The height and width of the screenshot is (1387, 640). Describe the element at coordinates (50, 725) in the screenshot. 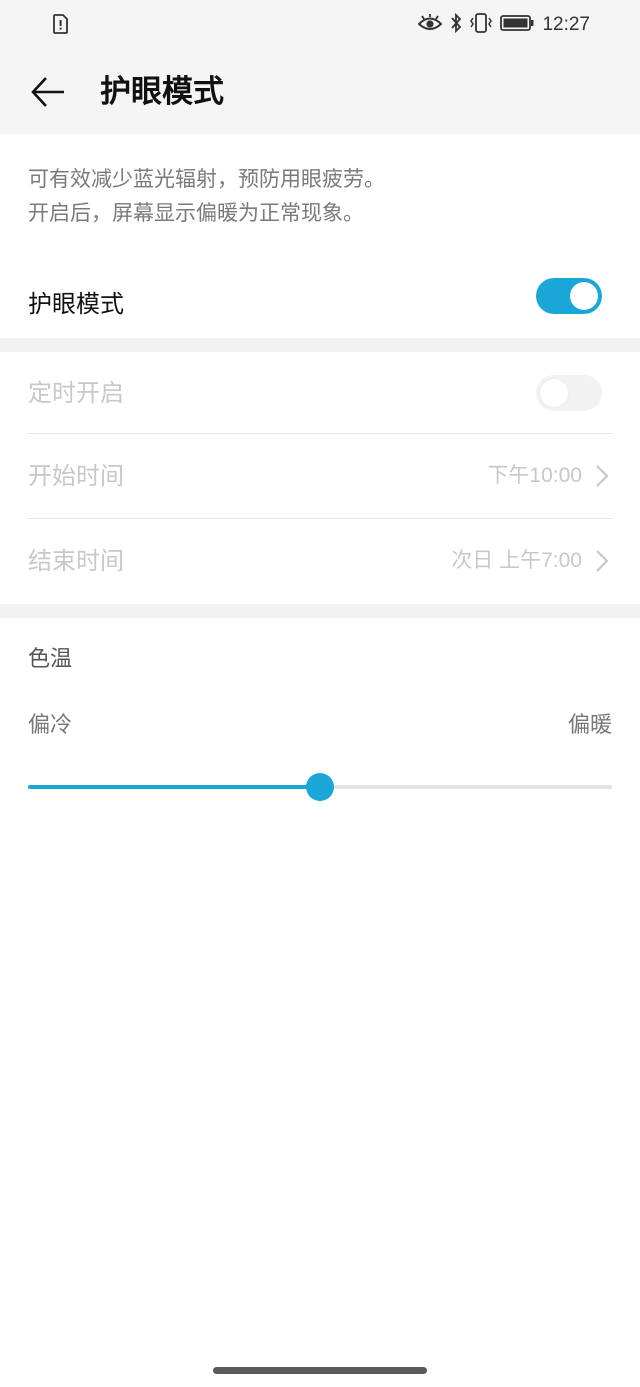

I see `cold-label: 偏冷` at that location.